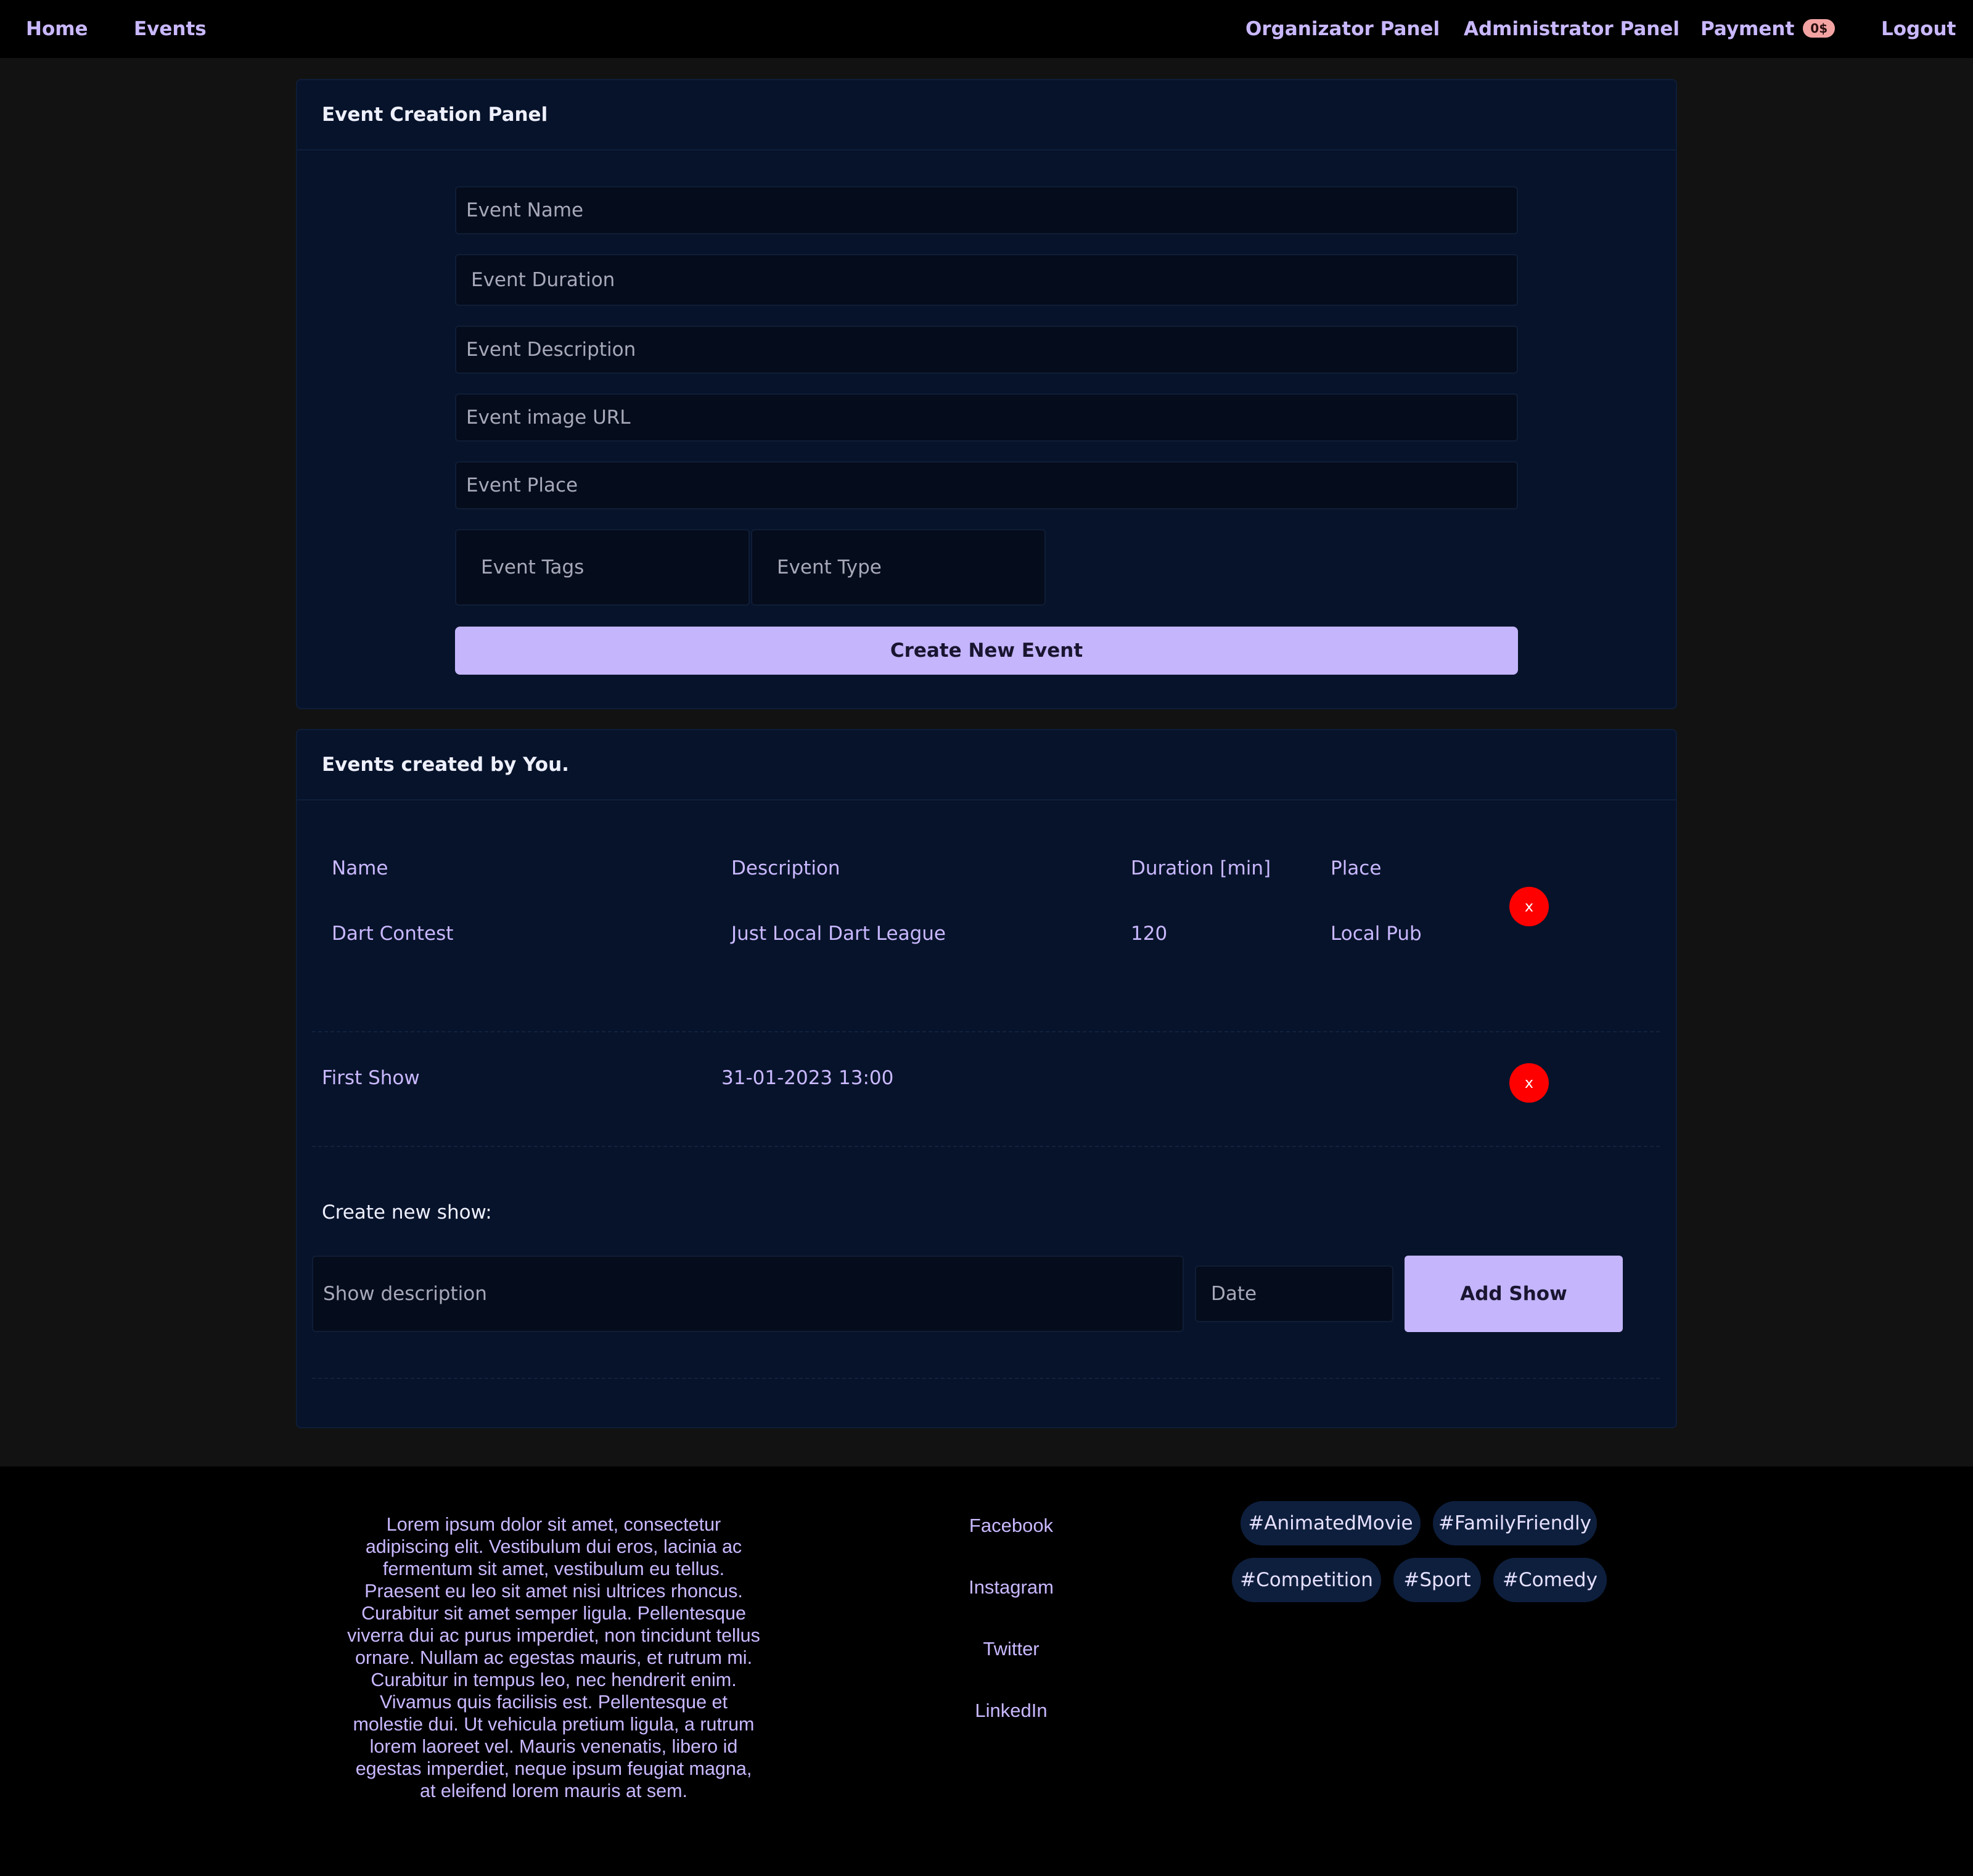 Image resolution: width=1973 pixels, height=1876 pixels. What do you see at coordinates (1343, 29) in the screenshot?
I see `nav-organizator-panel-link: Organizator Panel` at bounding box center [1343, 29].